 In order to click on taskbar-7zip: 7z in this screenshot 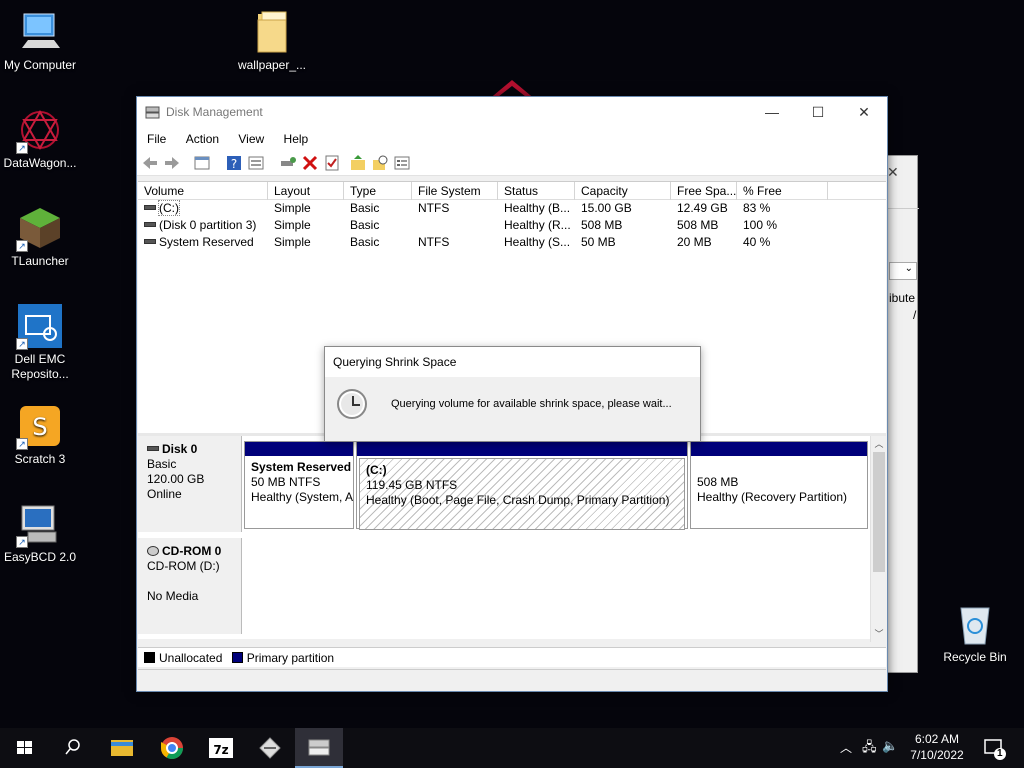, I will do `click(221, 748)`.